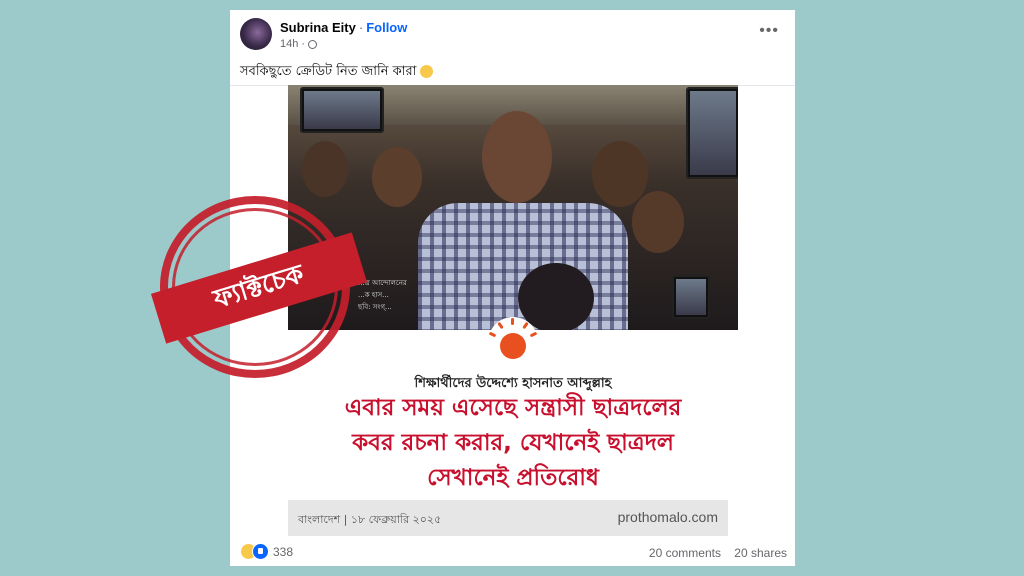  What do you see at coordinates (260, 551) in the screenshot?
I see `like-reaction-icon` at bounding box center [260, 551].